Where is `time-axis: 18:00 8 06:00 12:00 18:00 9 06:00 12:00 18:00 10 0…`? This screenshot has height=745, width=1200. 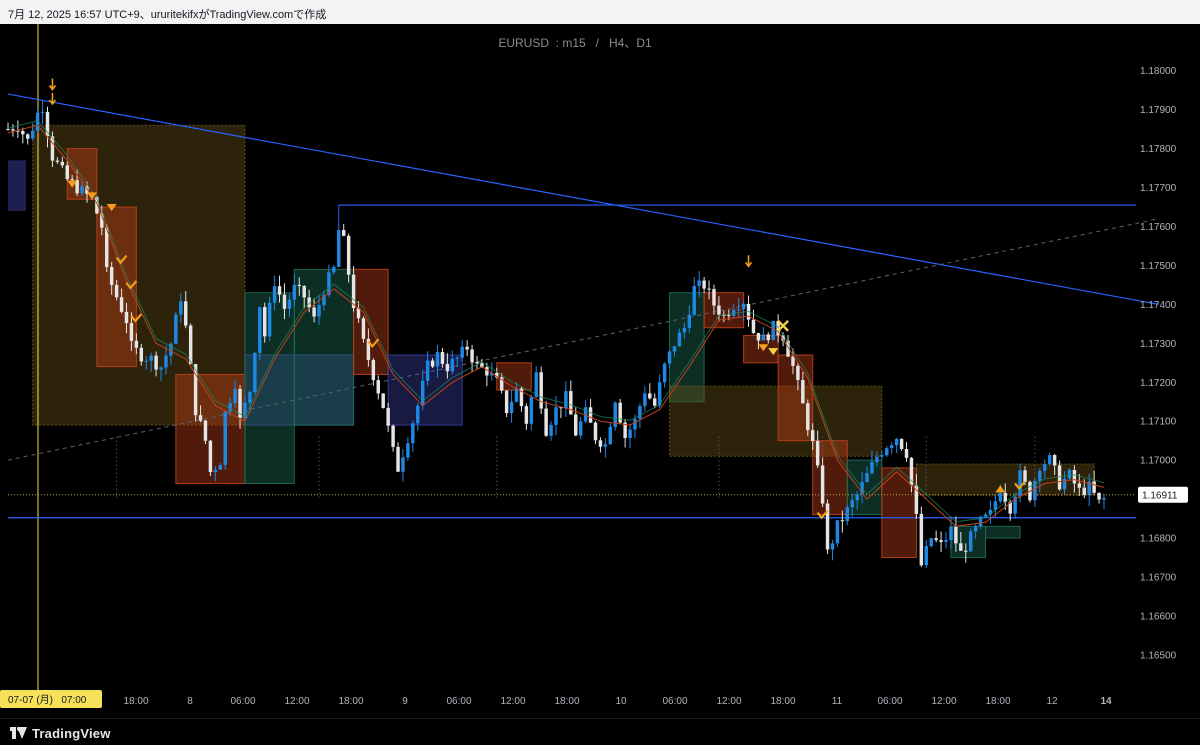 time-axis: 18:00 8 06:00 12:00 18:00 9 06:00 12:00 18:00 10 0… is located at coordinates (617, 701).